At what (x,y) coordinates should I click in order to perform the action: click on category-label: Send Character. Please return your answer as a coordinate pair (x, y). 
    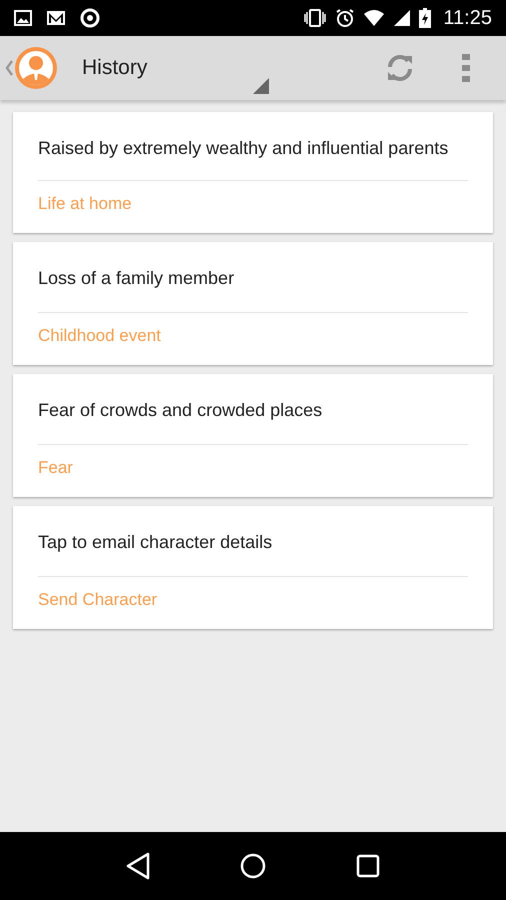
    Looking at the image, I should click on (98, 600).